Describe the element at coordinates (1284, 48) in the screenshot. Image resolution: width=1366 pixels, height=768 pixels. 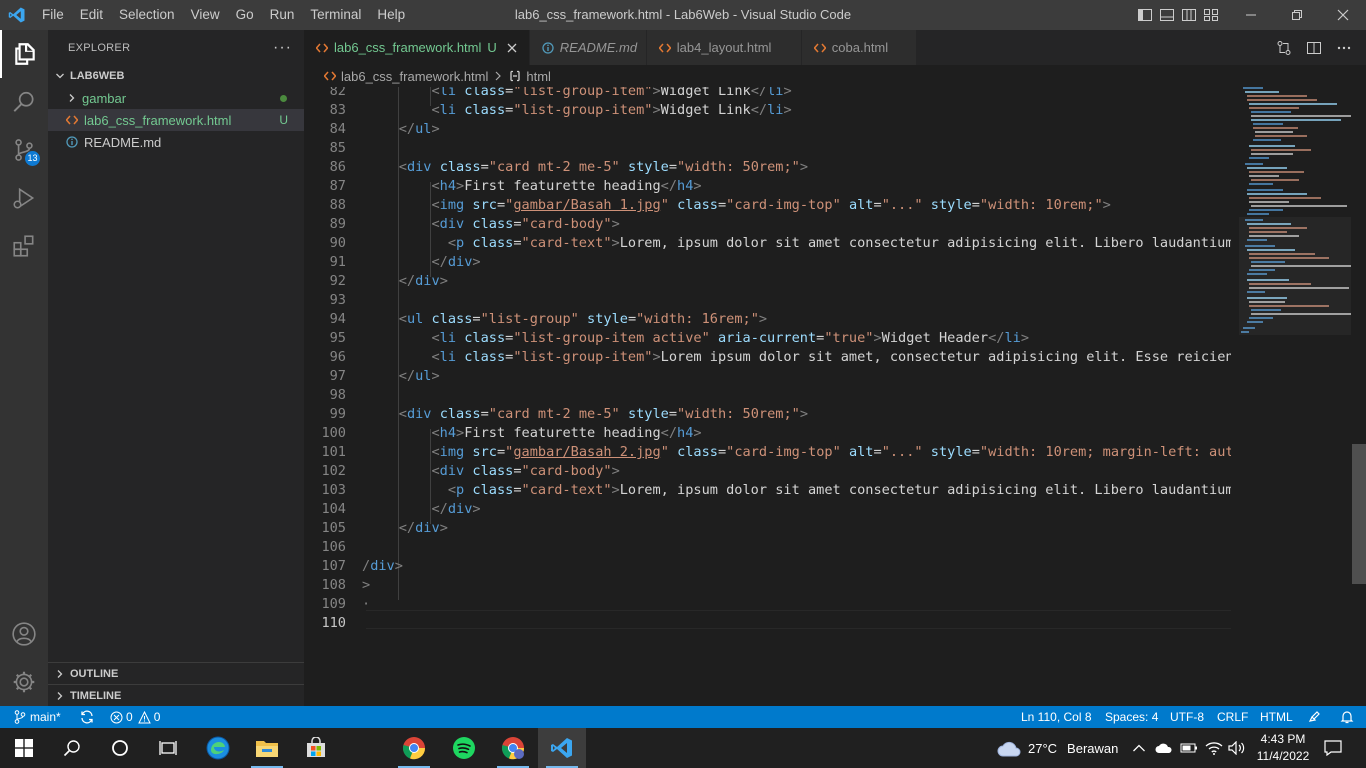
I see `open-changes-icon` at that location.